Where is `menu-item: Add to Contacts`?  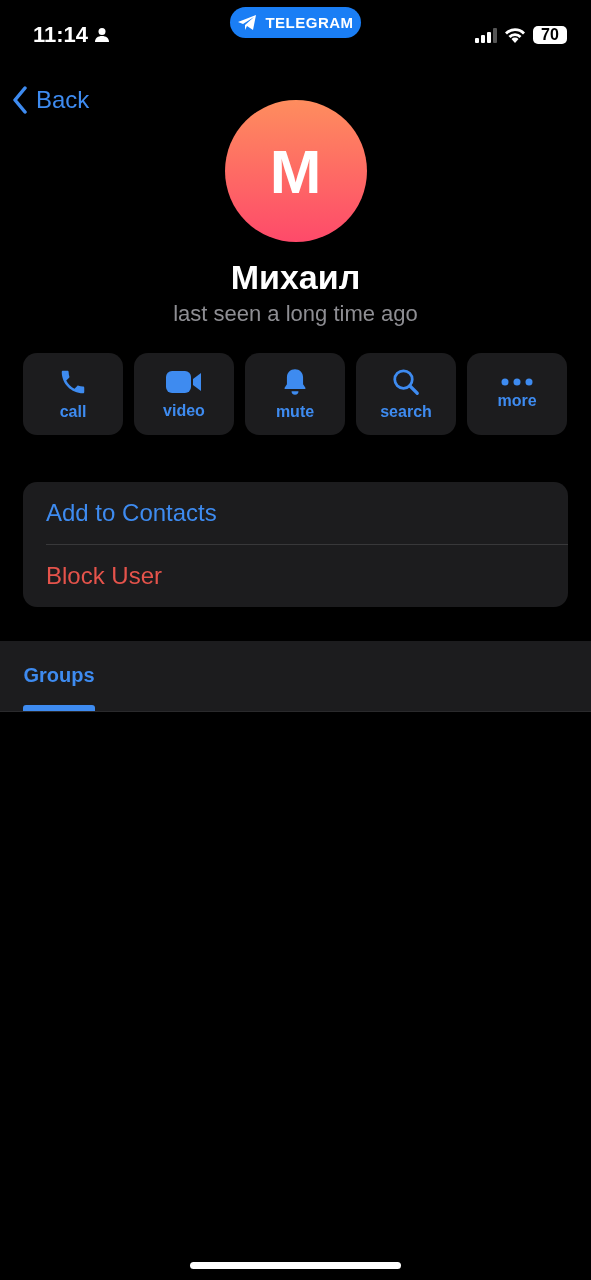 menu-item: Add to Contacts is located at coordinates (295, 513).